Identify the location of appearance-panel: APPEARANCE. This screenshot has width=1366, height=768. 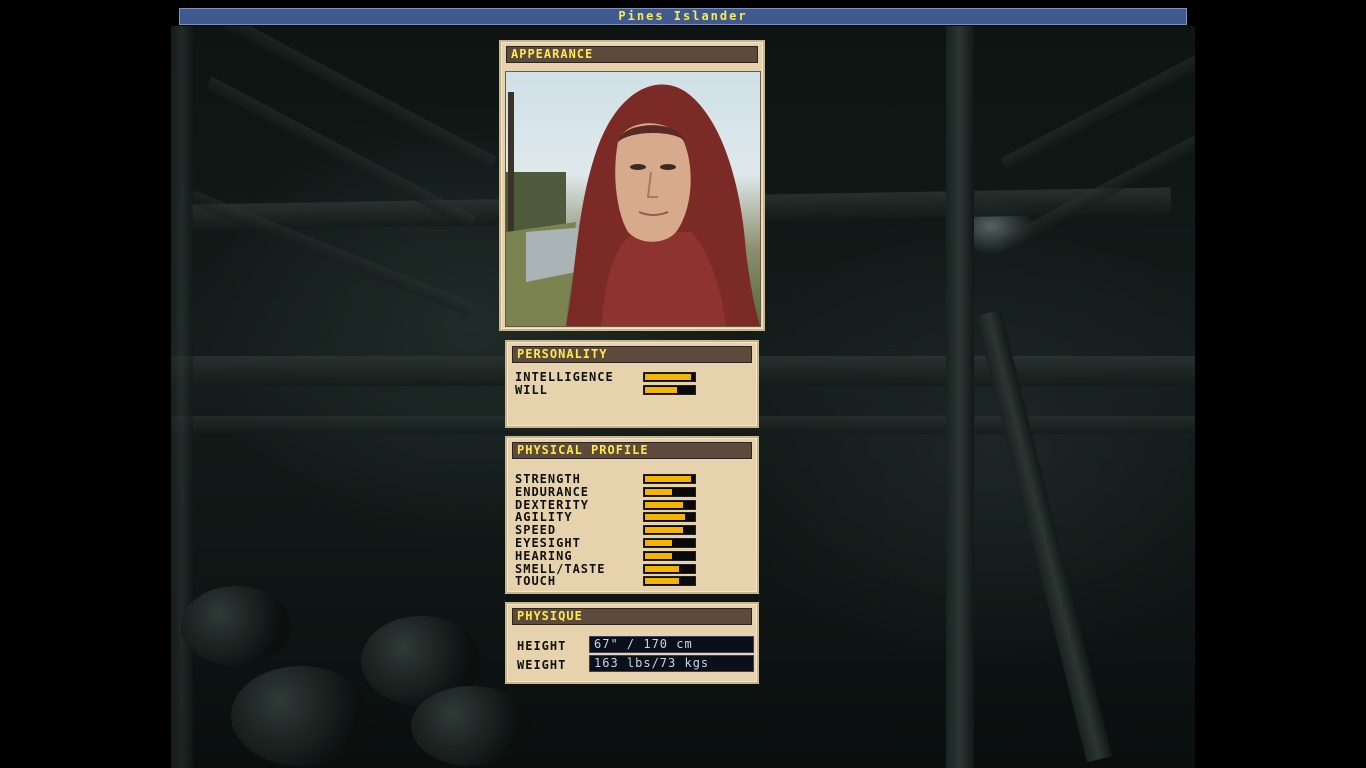
(632, 185).